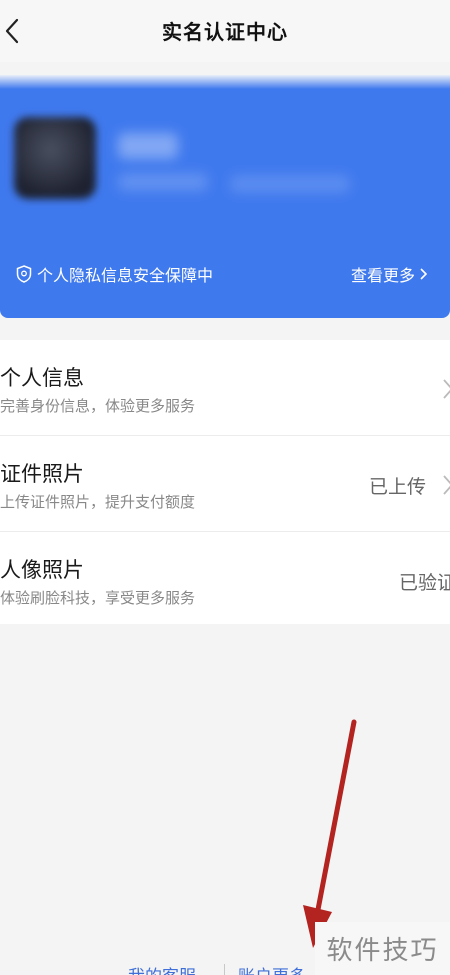 The width and height of the screenshot is (450, 975). What do you see at coordinates (382, 948) in the screenshot?
I see `watermark: 软件技巧` at bounding box center [382, 948].